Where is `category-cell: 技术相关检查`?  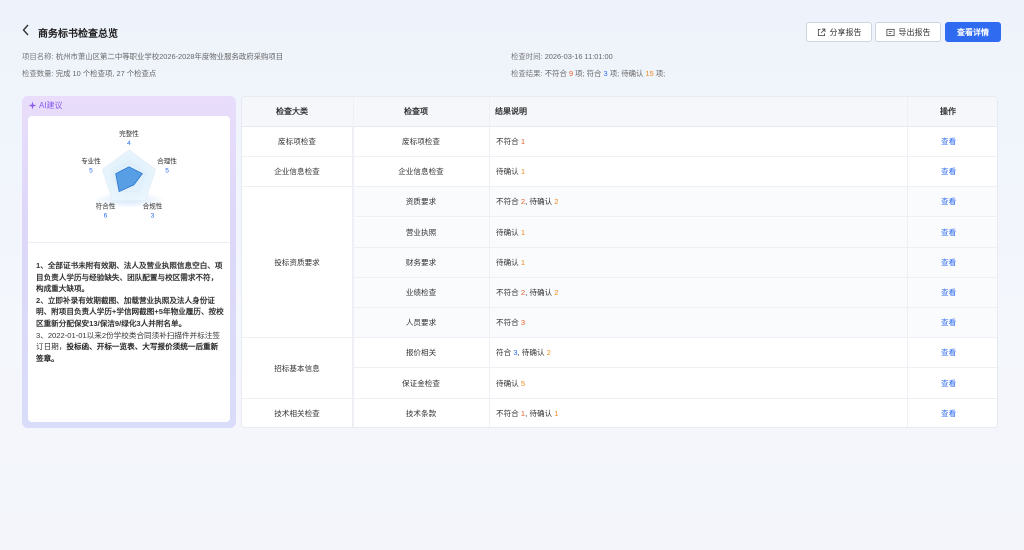 category-cell: 技术相关检查 is located at coordinates (297, 412).